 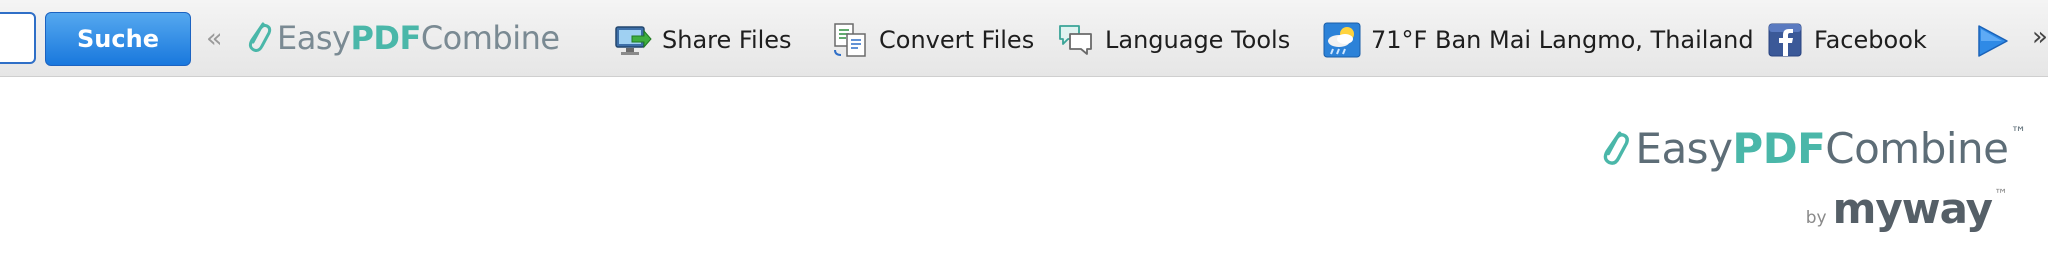 What do you see at coordinates (2040, 37) in the screenshot?
I see `more-items-chevron: »` at bounding box center [2040, 37].